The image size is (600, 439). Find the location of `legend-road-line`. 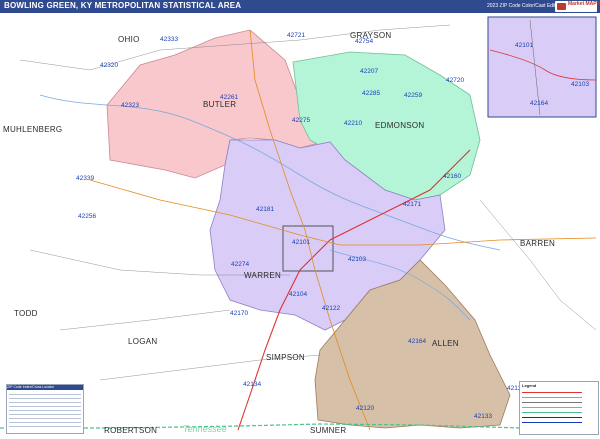

legend-road-line is located at coordinates (552, 402).